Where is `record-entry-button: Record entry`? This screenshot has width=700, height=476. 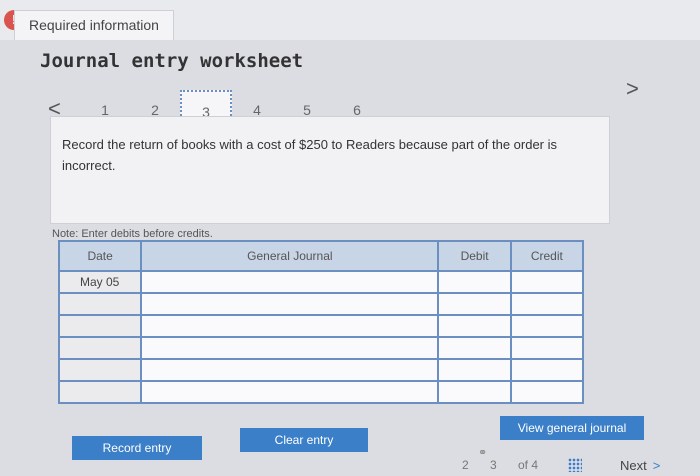
record-entry-button: Record entry is located at coordinates (137, 448).